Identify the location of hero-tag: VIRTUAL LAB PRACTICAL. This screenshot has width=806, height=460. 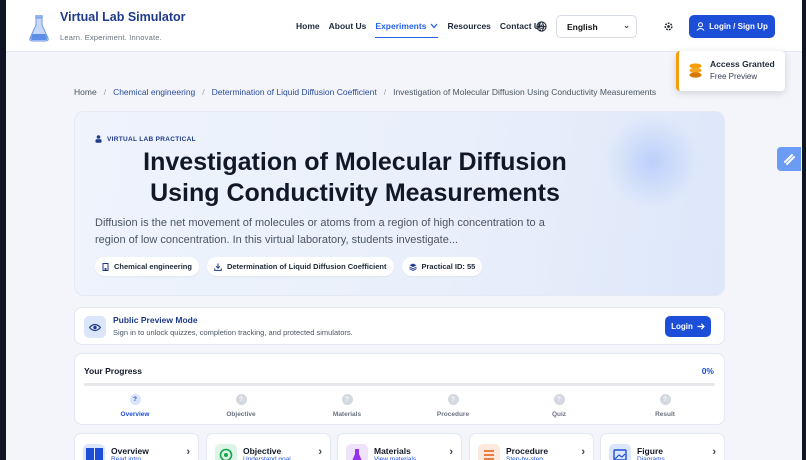
(145, 139).